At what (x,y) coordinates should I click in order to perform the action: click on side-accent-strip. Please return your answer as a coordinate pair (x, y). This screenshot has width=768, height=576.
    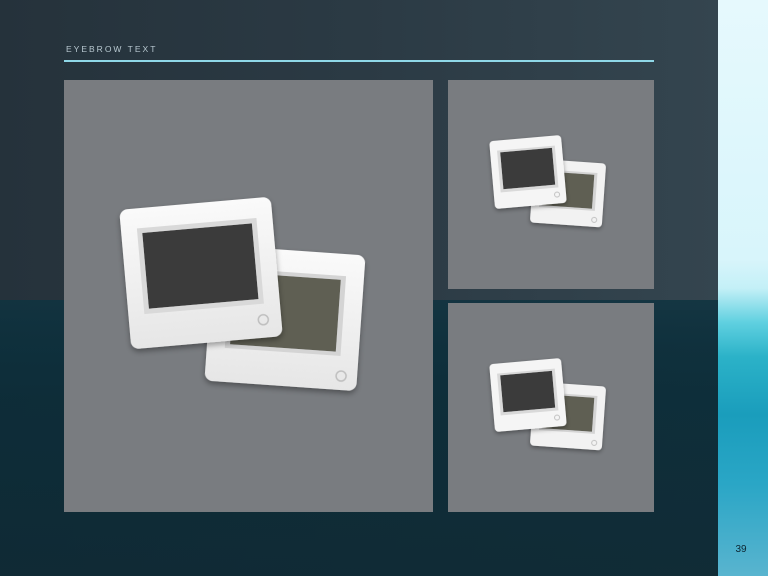
    Looking at the image, I should click on (743, 288).